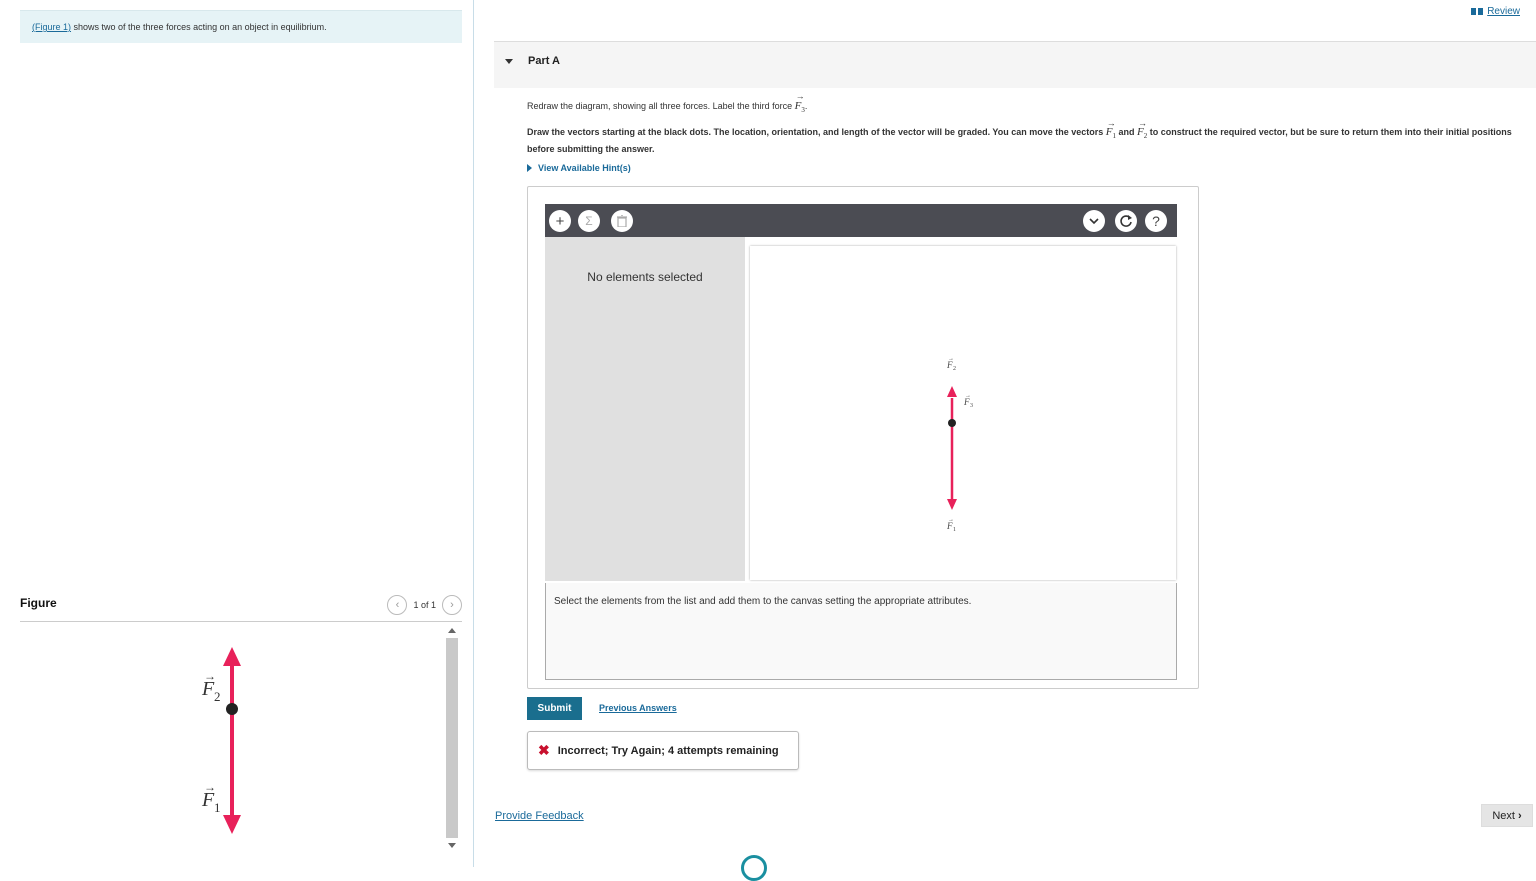  Describe the element at coordinates (241, 608) in the screenshot. I see `figure-header: Figure ‹ 1 of 1 ›` at that location.